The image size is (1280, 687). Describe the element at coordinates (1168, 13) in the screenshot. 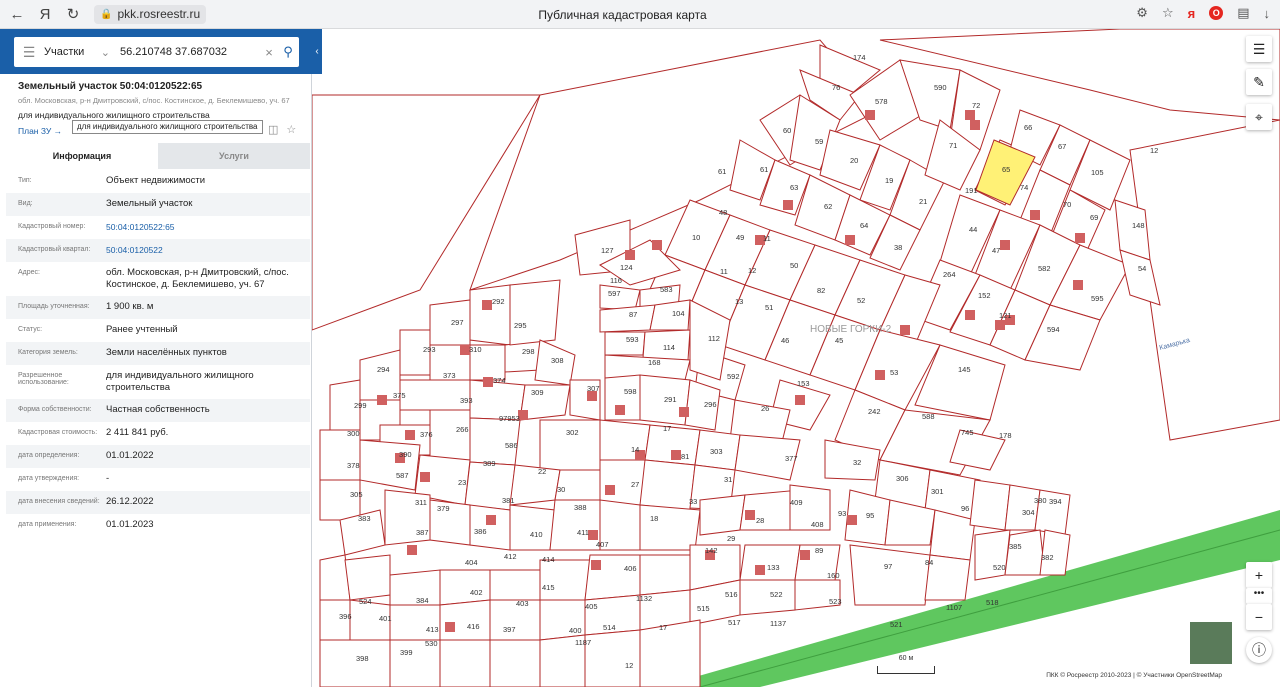

I see `bookmark-icon: ☆` at that location.